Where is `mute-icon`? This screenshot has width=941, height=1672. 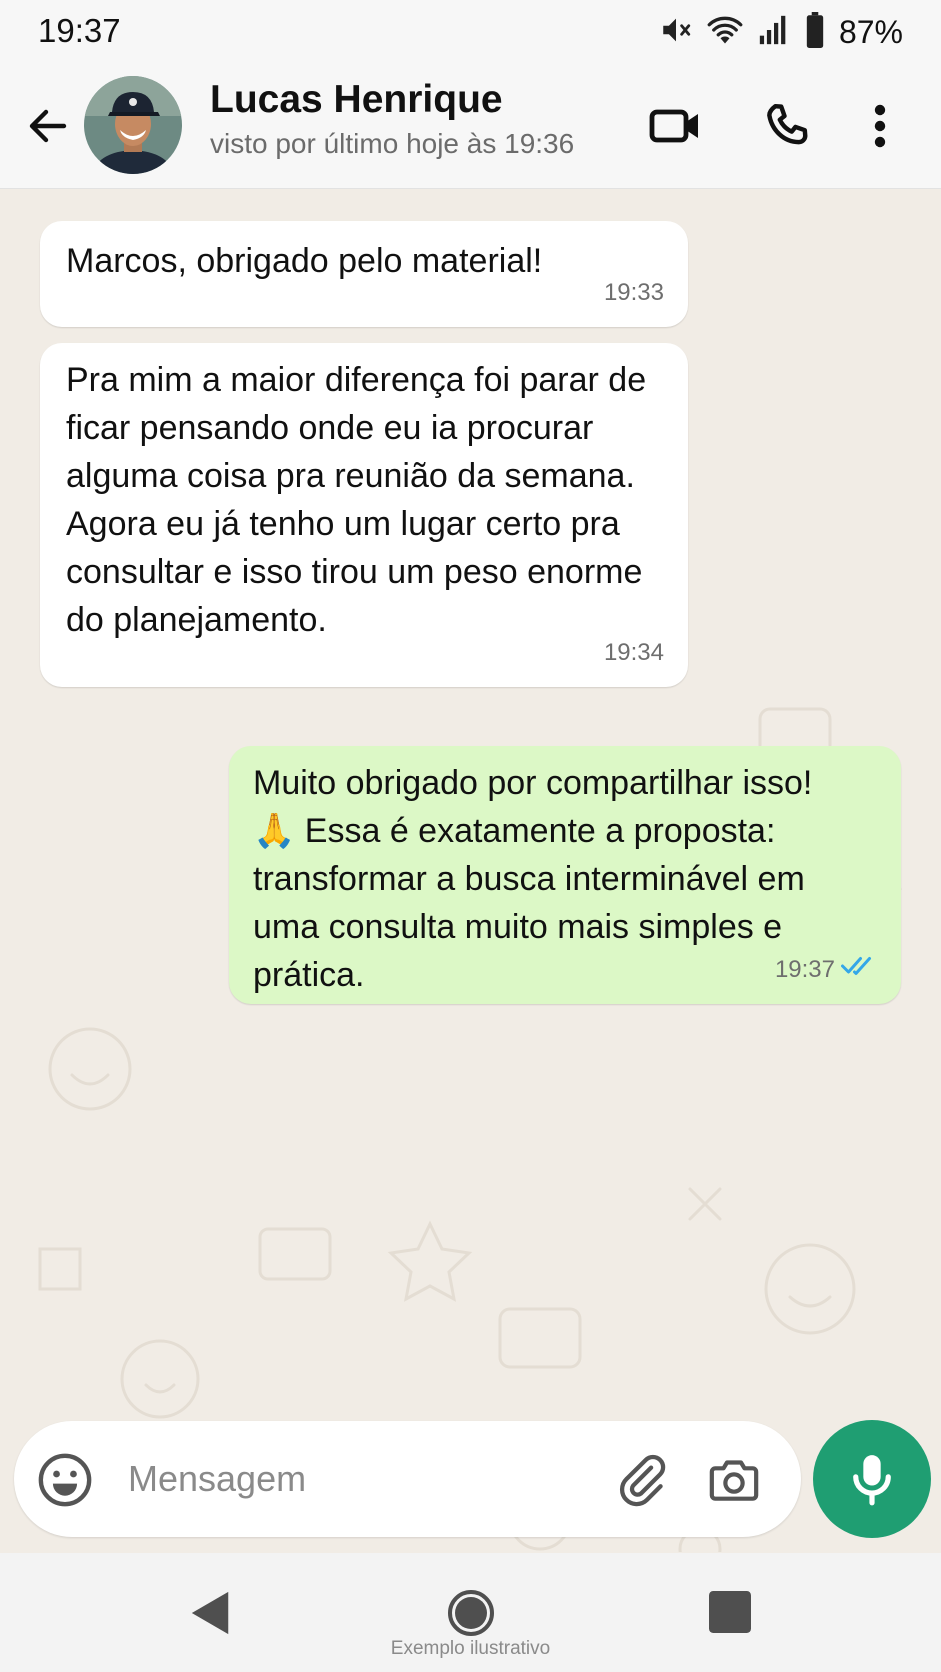
mute-icon is located at coordinates (676, 32).